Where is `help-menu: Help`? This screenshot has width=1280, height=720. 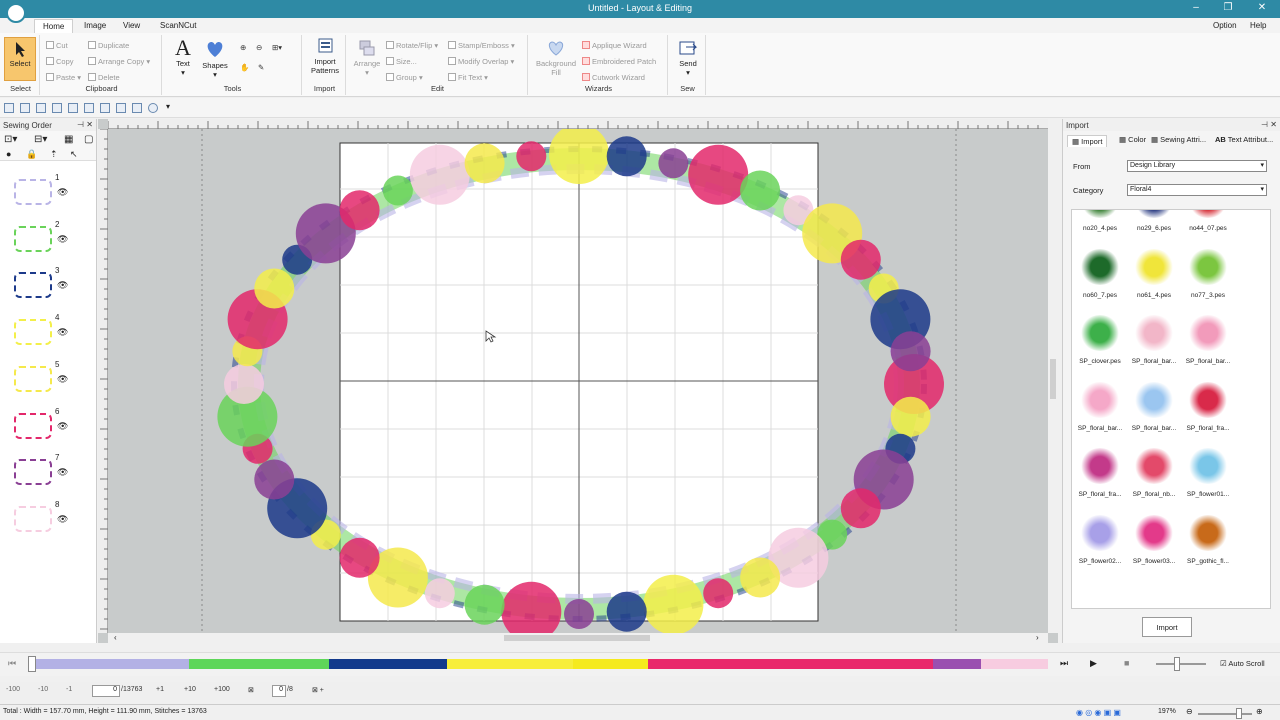 help-menu: Help is located at coordinates (1258, 25).